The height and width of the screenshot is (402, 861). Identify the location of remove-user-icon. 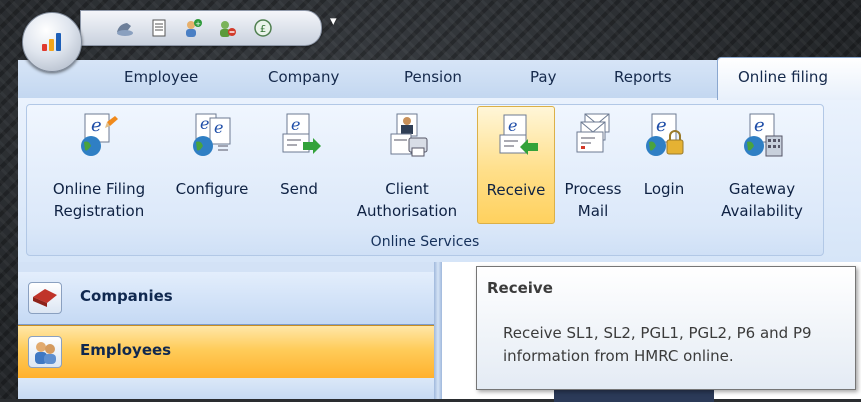
(227, 28).